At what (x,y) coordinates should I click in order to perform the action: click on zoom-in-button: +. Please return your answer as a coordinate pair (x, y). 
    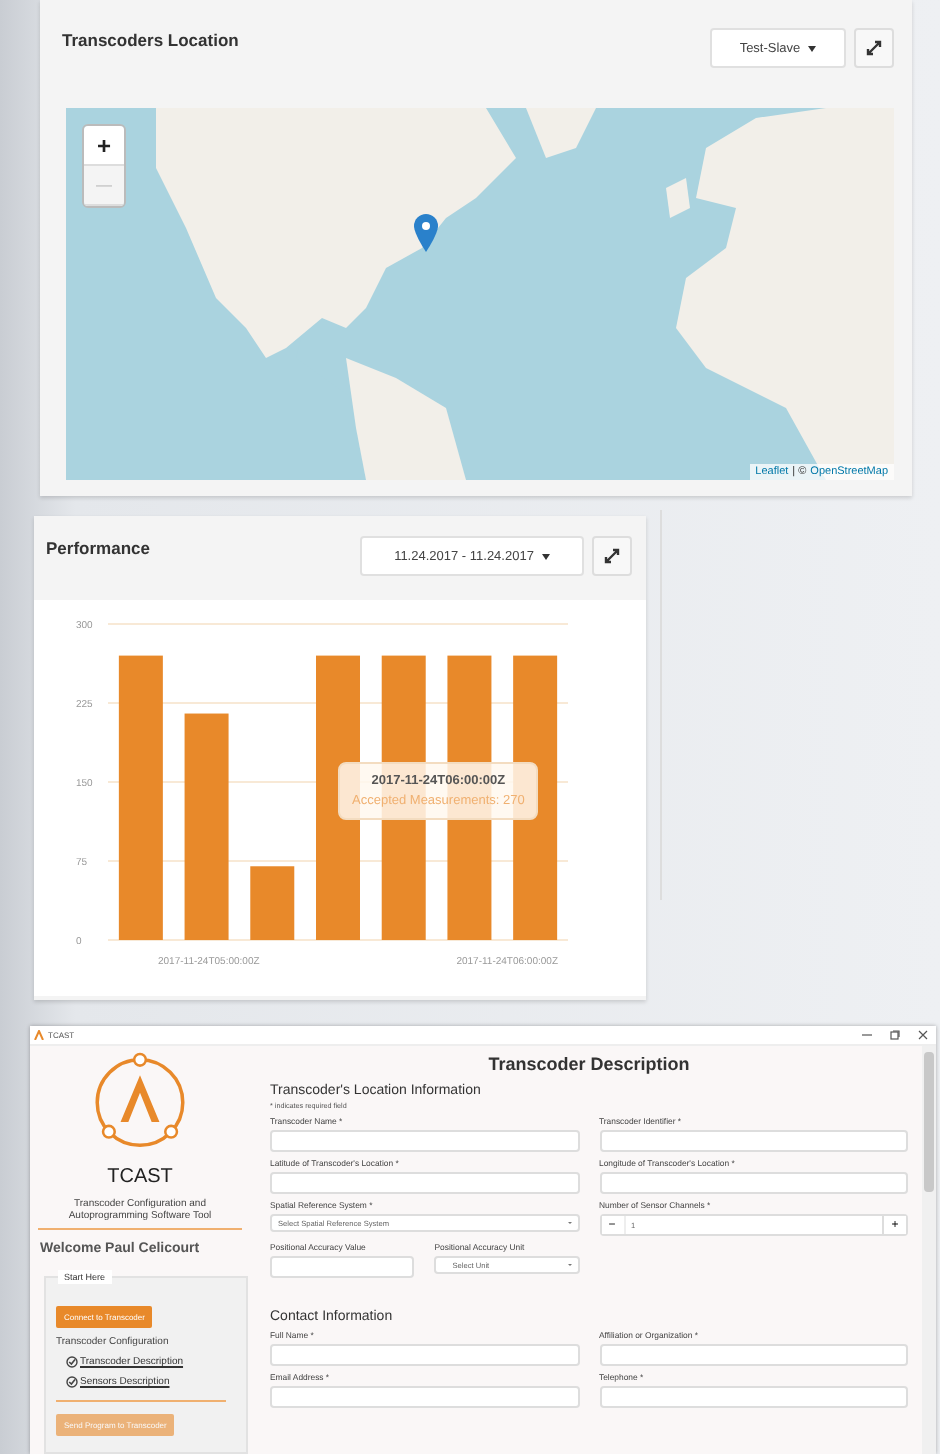
    Looking at the image, I should click on (104, 146).